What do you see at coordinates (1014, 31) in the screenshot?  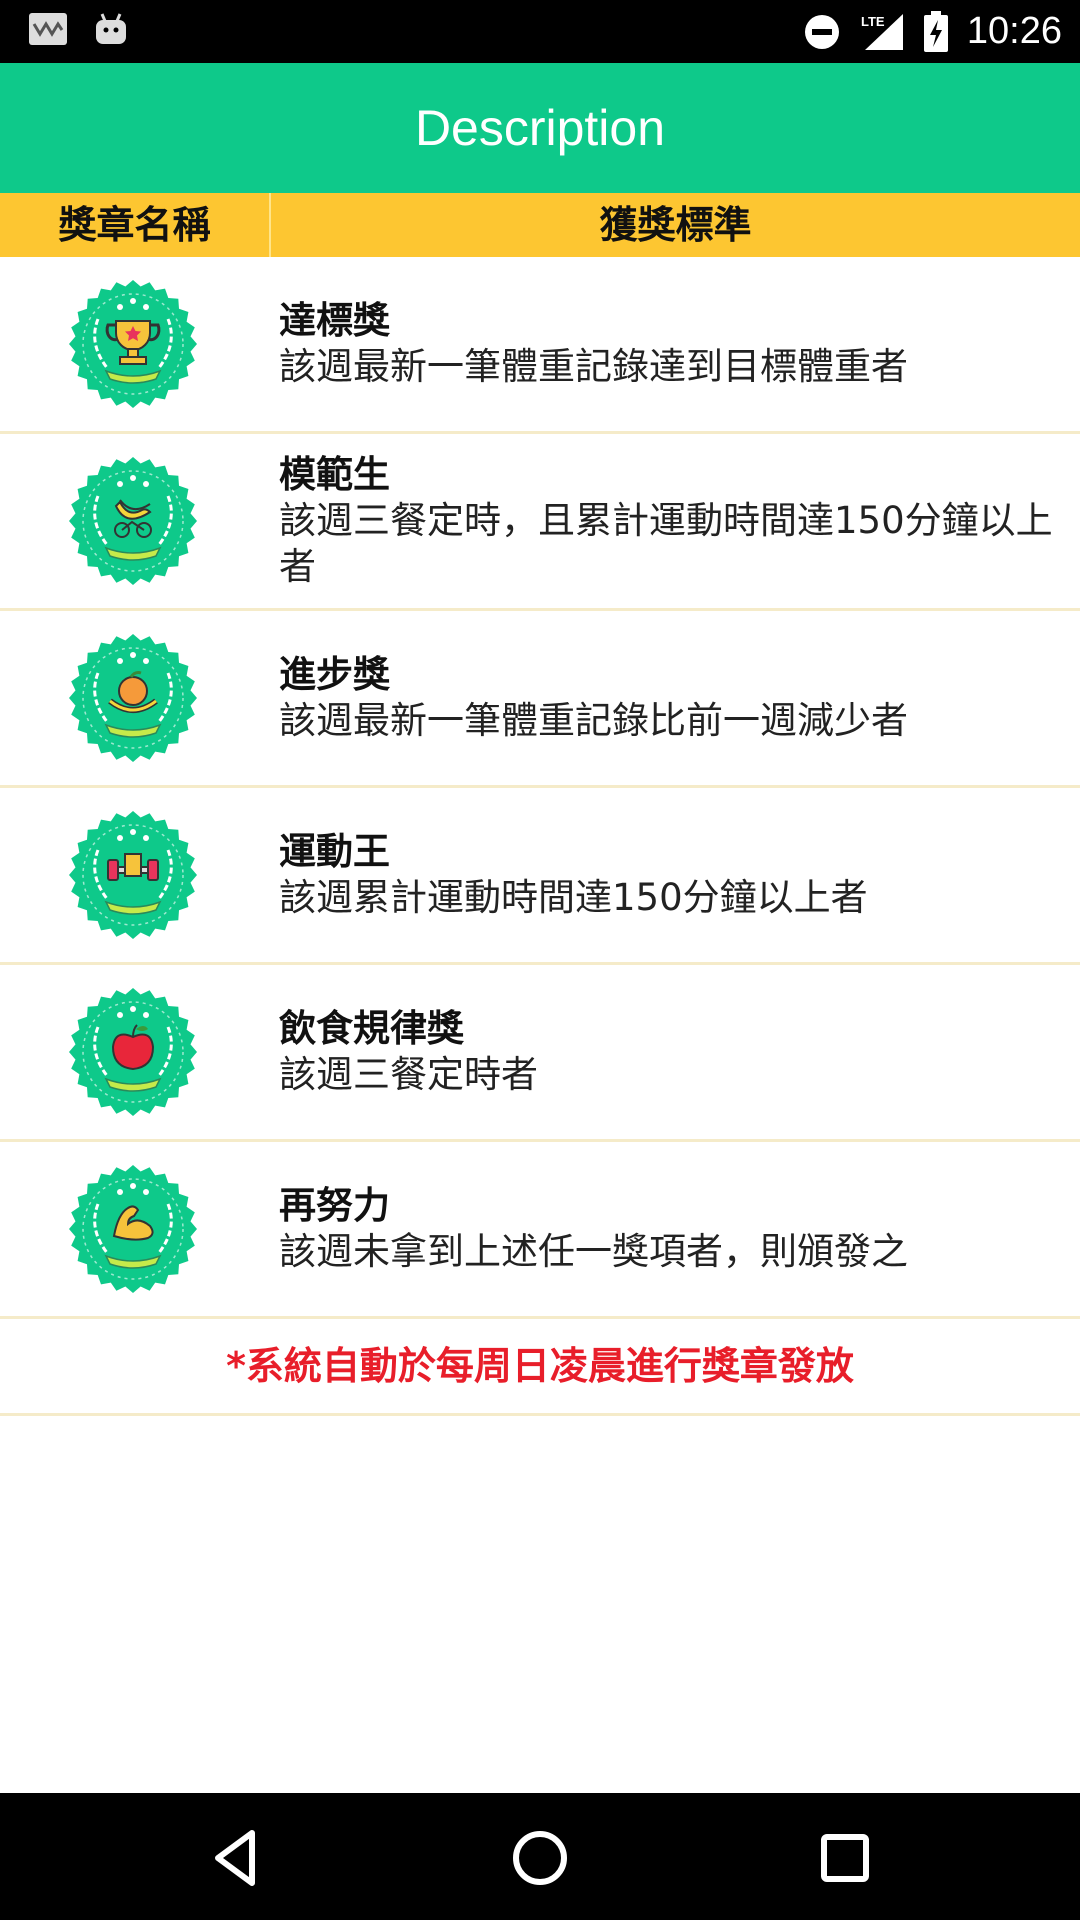 I see `status-time: 10:26` at bounding box center [1014, 31].